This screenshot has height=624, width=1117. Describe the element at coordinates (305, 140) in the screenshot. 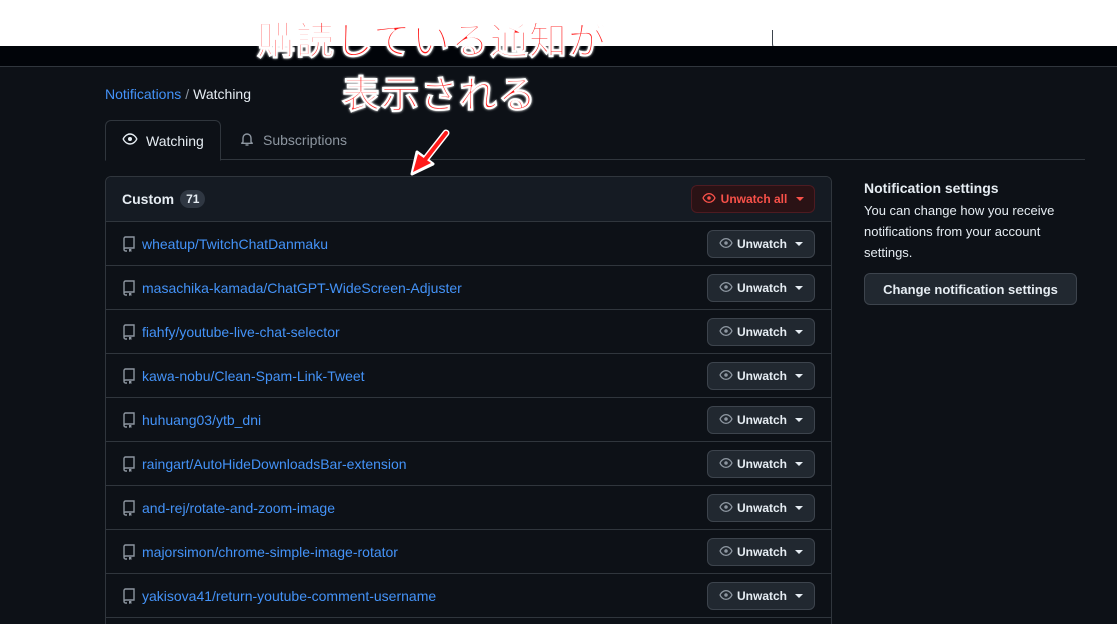

I see `tab-subscriptions-label: Subscriptions` at that location.